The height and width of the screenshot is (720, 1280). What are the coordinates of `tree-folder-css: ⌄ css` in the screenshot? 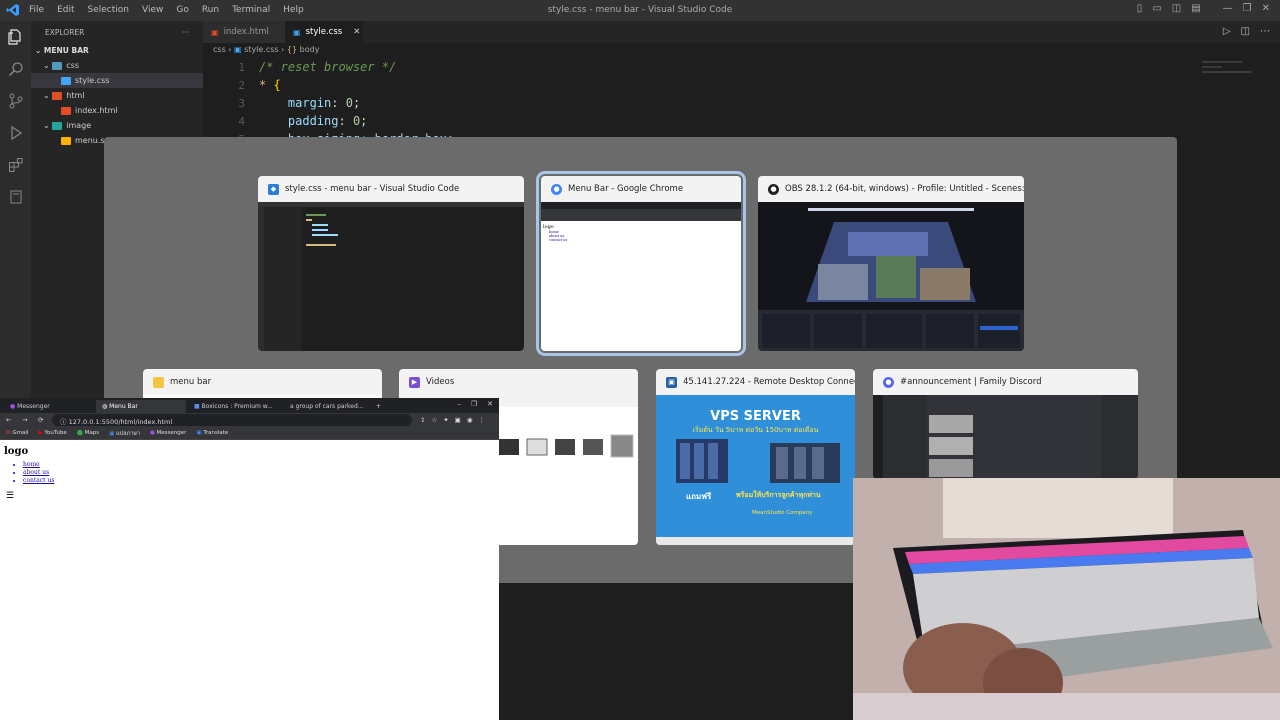 It's located at (117, 65).